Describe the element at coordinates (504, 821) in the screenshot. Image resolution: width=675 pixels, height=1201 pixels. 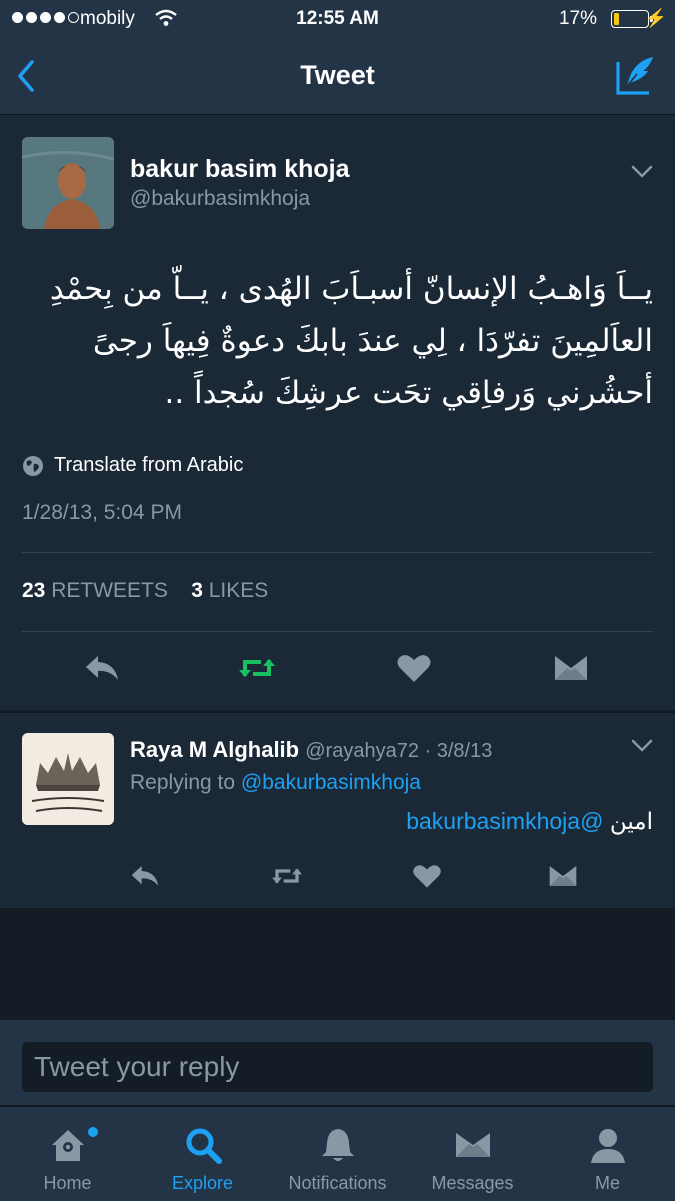
I see `reply-mention: @bakurbasimkhoja` at that location.